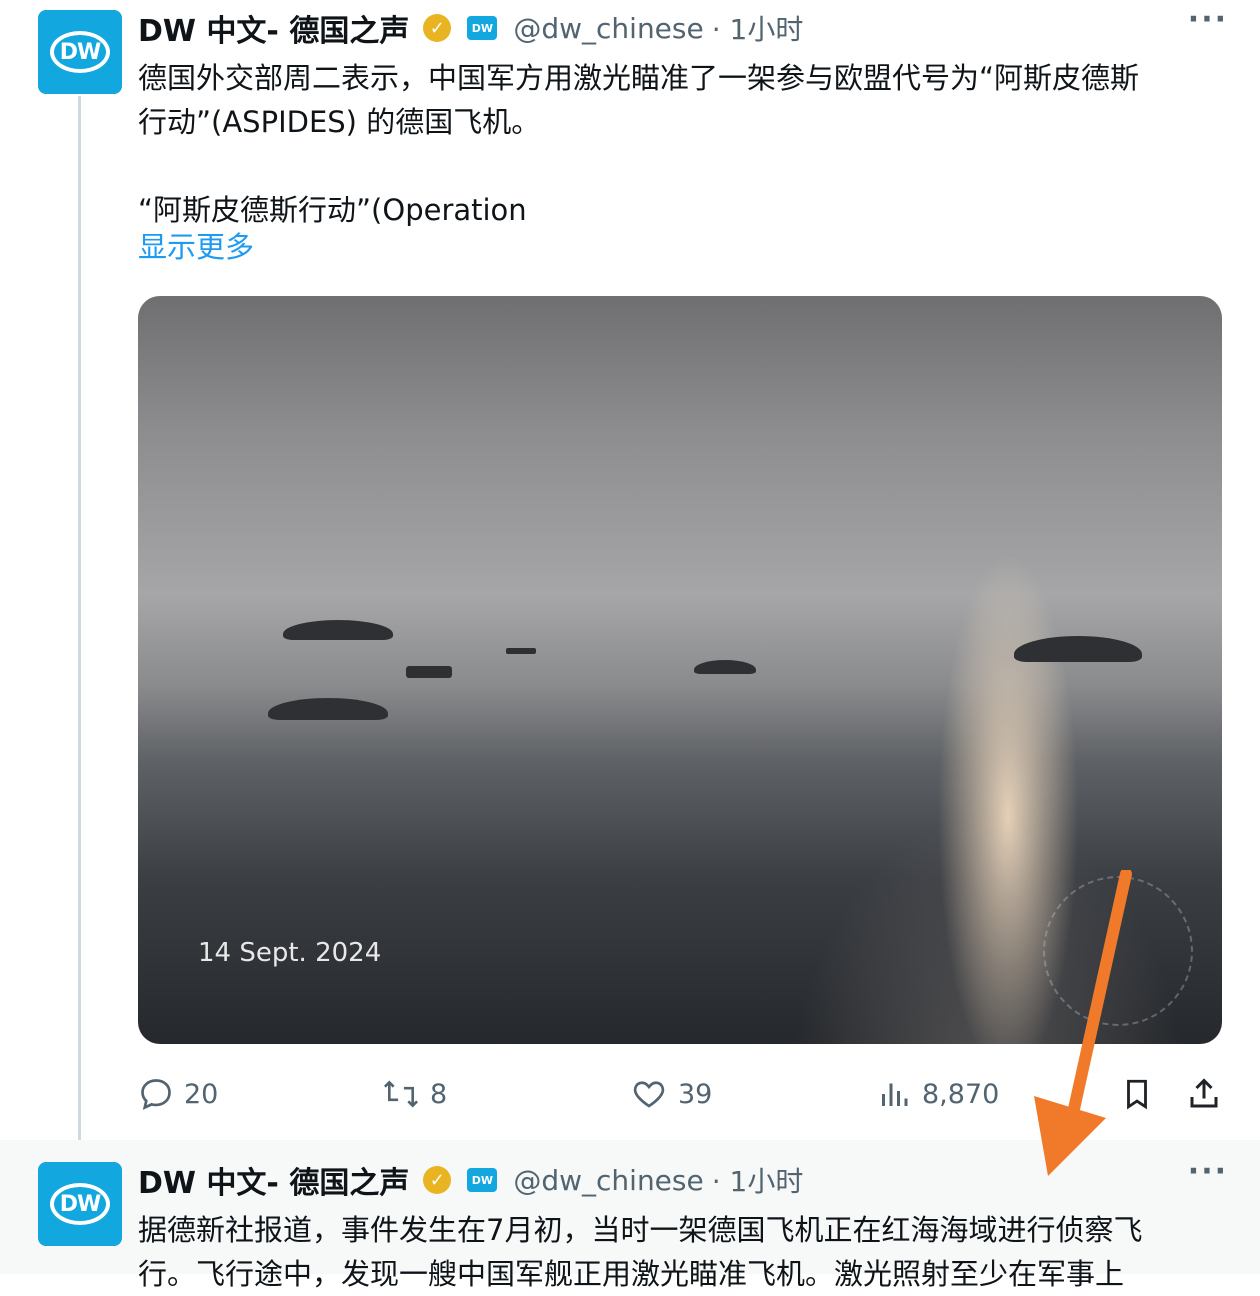 Image resolution: width=1260 pixels, height=1296 pixels. I want to click on views-button: 8,870, so click(937, 1094).